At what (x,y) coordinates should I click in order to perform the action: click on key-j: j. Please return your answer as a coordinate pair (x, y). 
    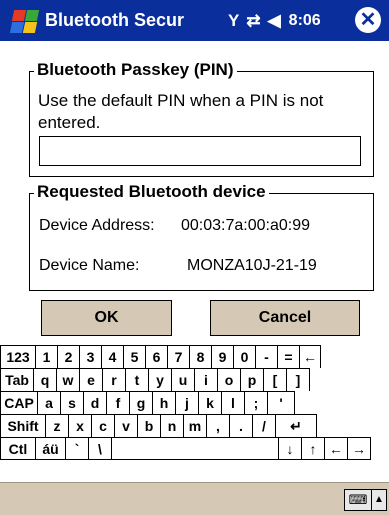
    Looking at the image, I should click on (186, 402).